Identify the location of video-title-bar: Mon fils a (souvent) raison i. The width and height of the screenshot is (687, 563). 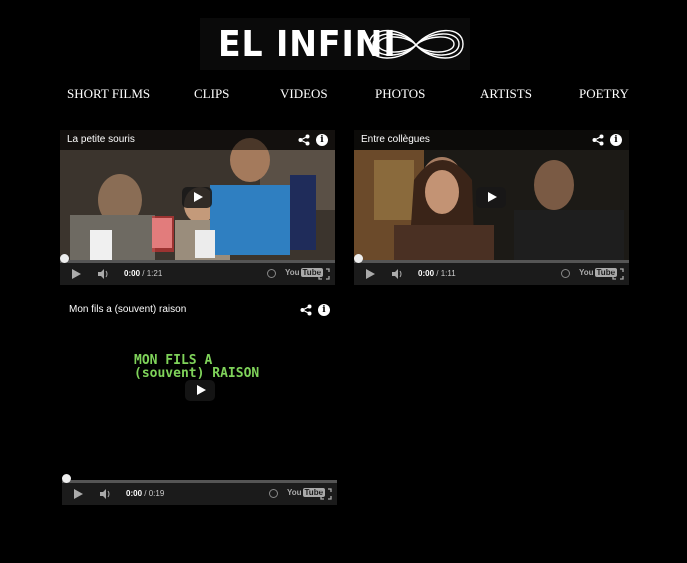
(199, 310).